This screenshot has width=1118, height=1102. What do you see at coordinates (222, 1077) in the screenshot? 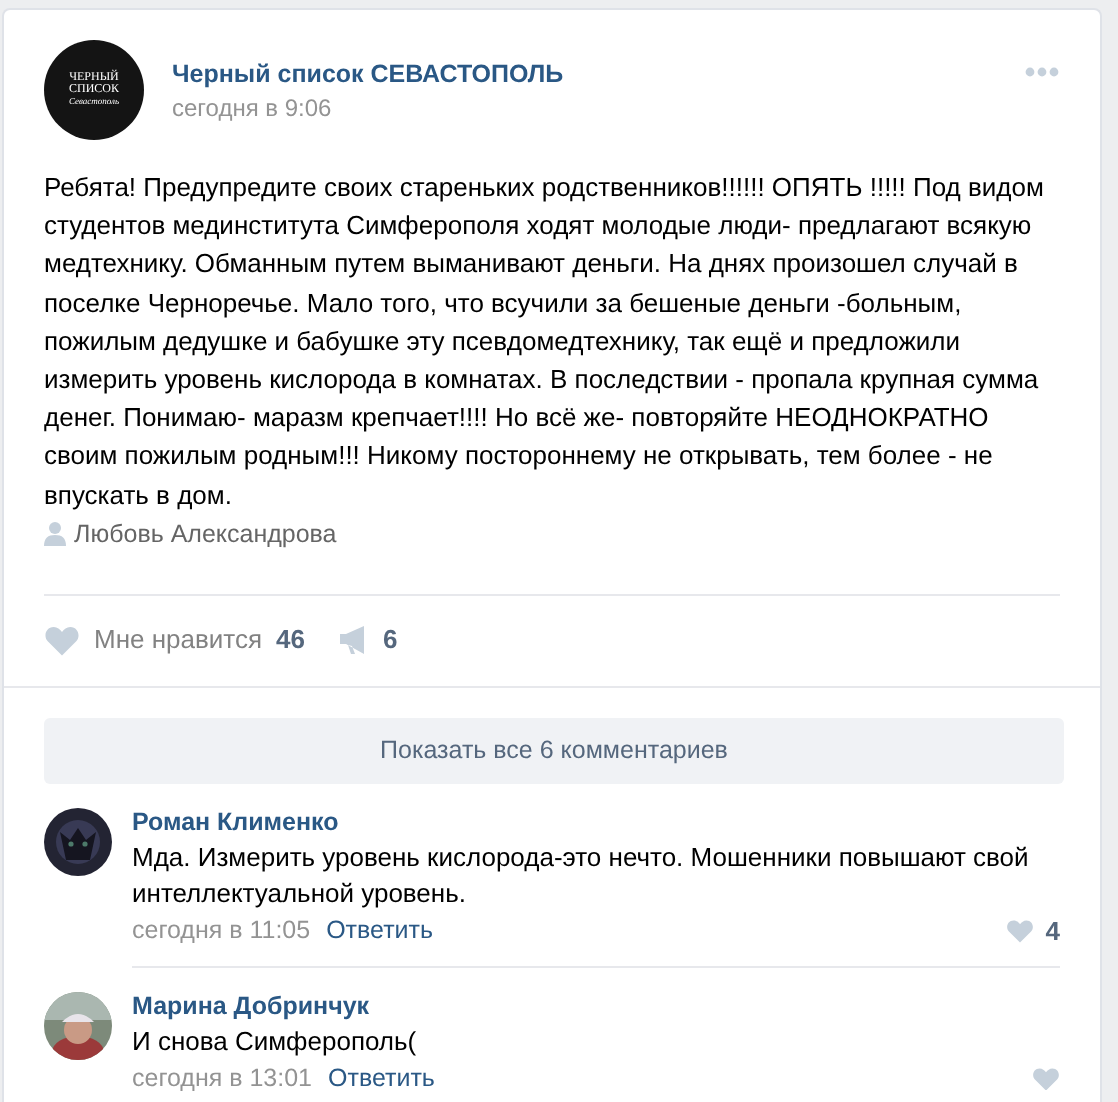
I see `comment-time: сегодня в 13:01` at bounding box center [222, 1077].